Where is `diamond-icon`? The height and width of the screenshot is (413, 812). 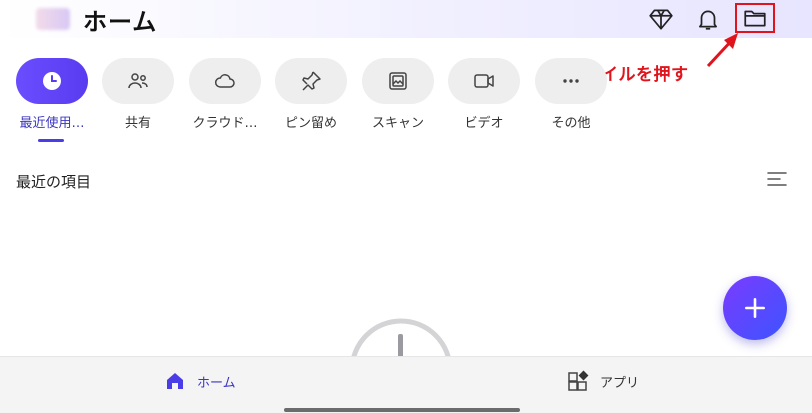
diamond-icon is located at coordinates (661, 19).